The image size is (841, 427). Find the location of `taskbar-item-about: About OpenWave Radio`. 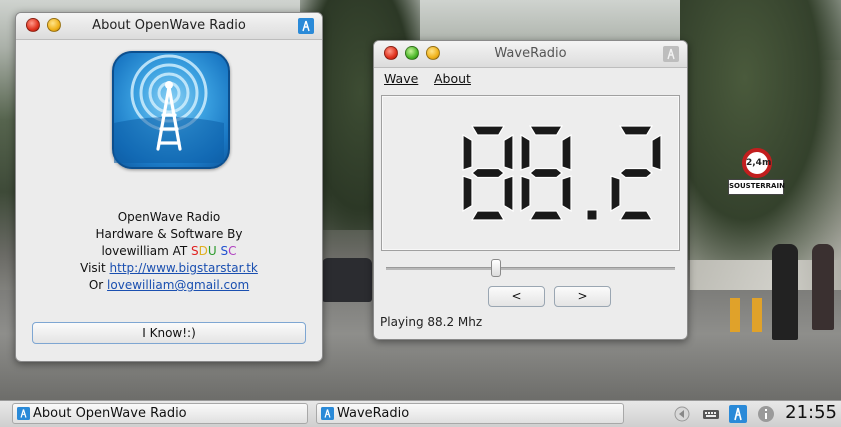

taskbar-item-about: About OpenWave Radio is located at coordinates (160, 413).